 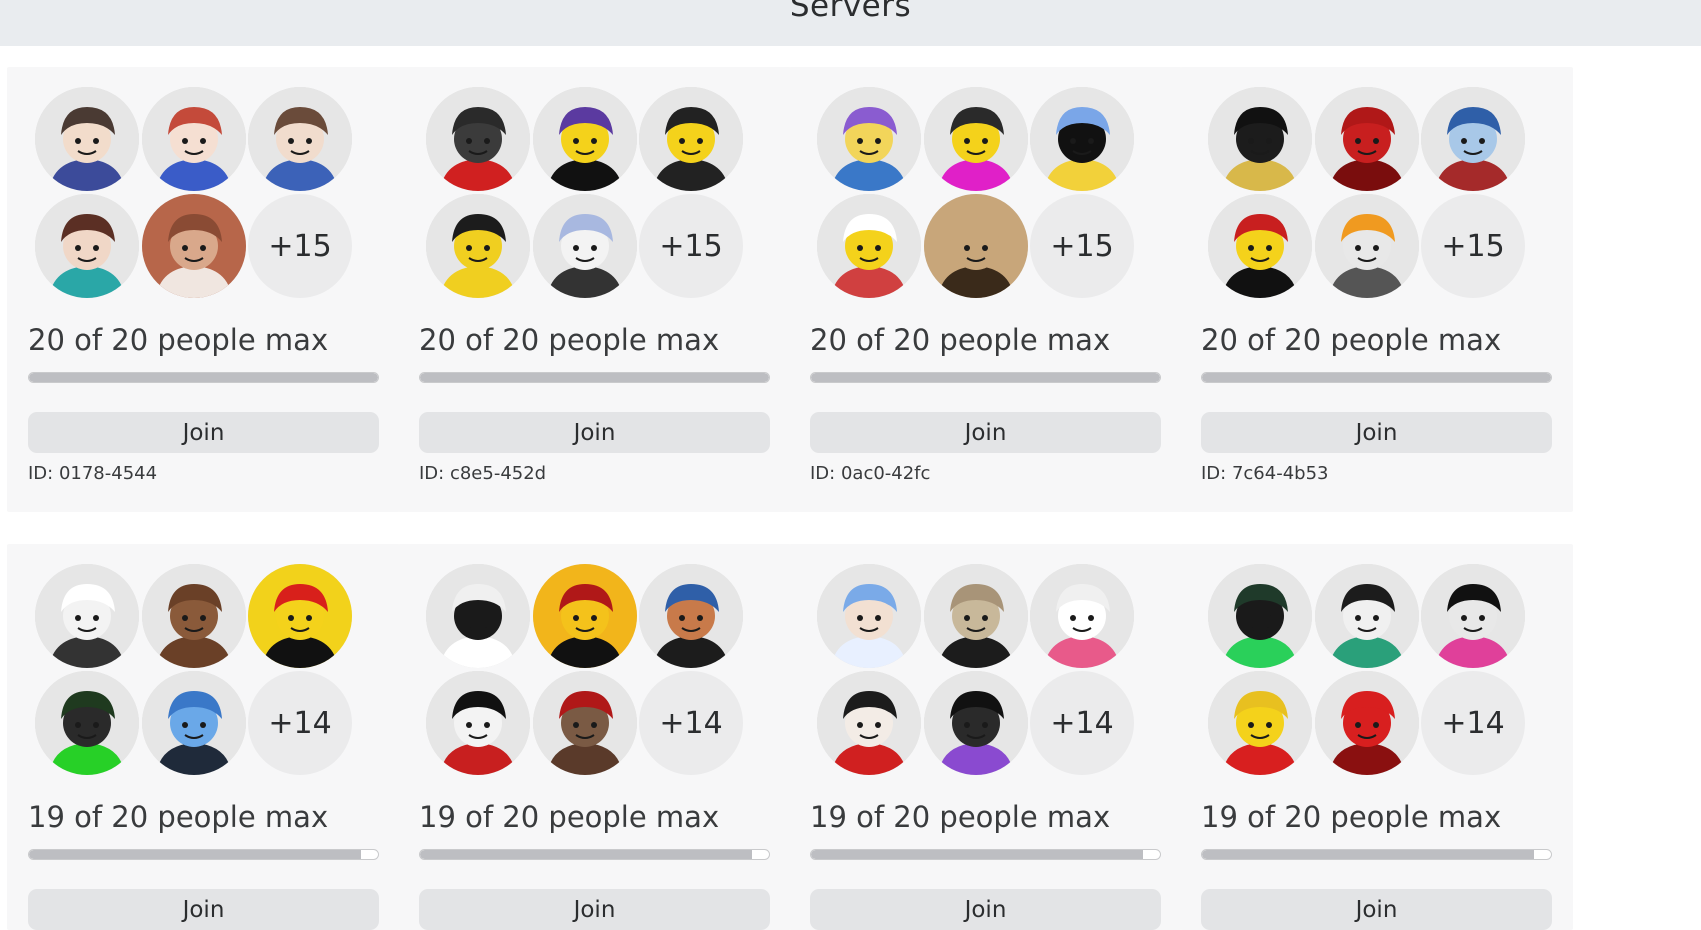 What do you see at coordinates (1473, 139) in the screenshot?
I see `avatar-blue-helmet` at bounding box center [1473, 139].